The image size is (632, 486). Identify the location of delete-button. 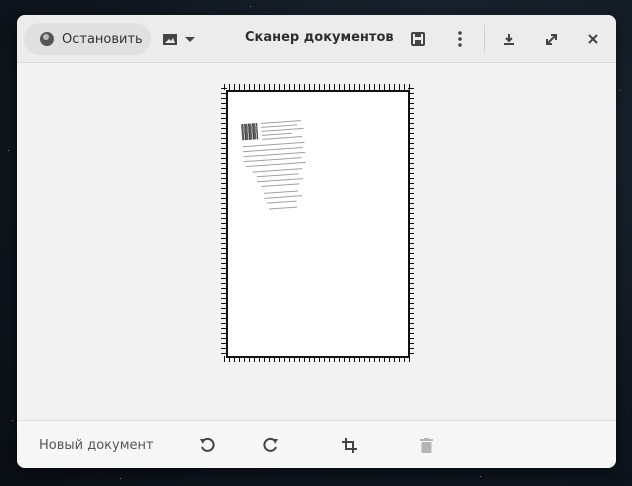
(426, 445).